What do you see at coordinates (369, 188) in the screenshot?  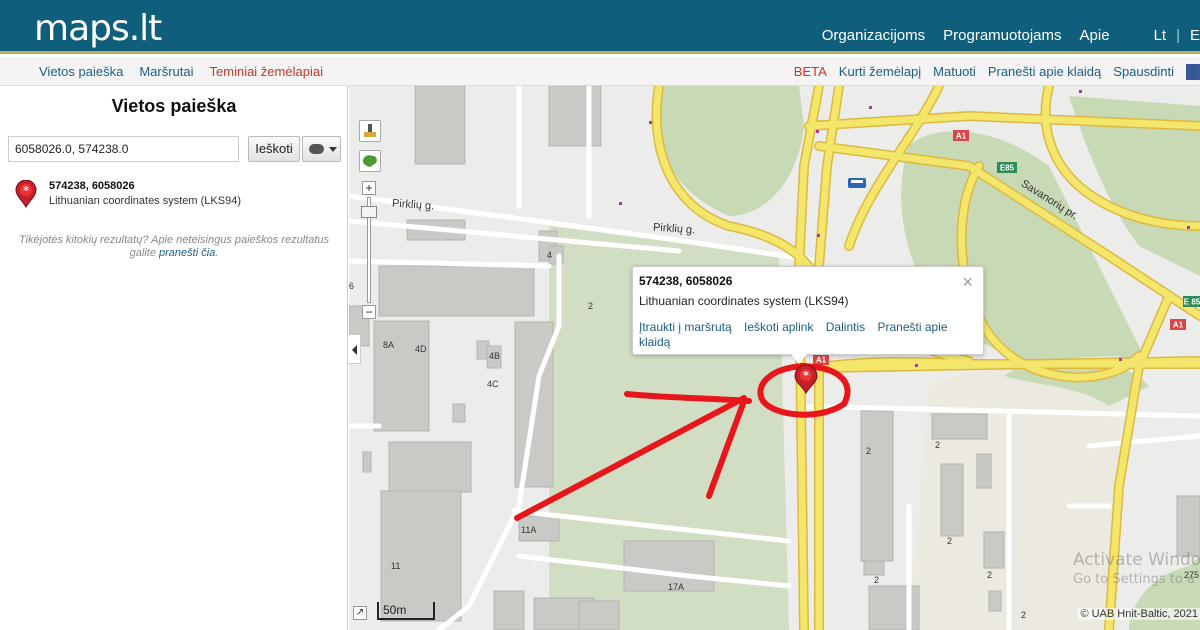 I see `zoom-in-button: +` at bounding box center [369, 188].